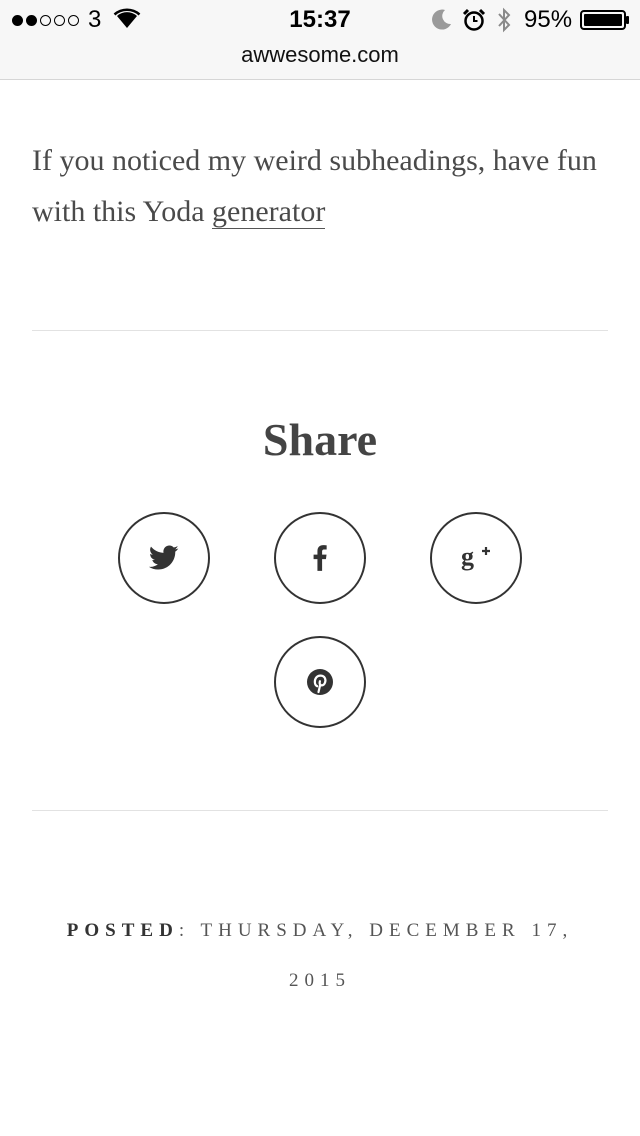 The width and height of the screenshot is (640, 1136). Describe the element at coordinates (320, 55) in the screenshot. I see `address-bar-url: awwesome.com` at that location.